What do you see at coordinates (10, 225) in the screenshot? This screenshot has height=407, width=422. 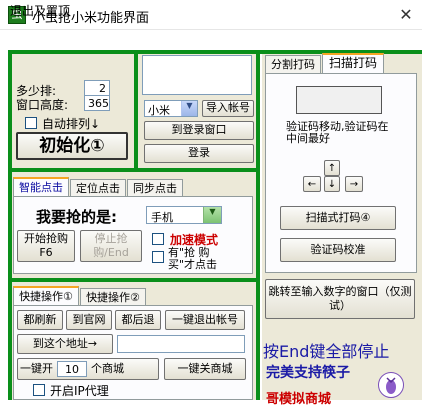 I see `frame-left` at bounding box center [10, 225].